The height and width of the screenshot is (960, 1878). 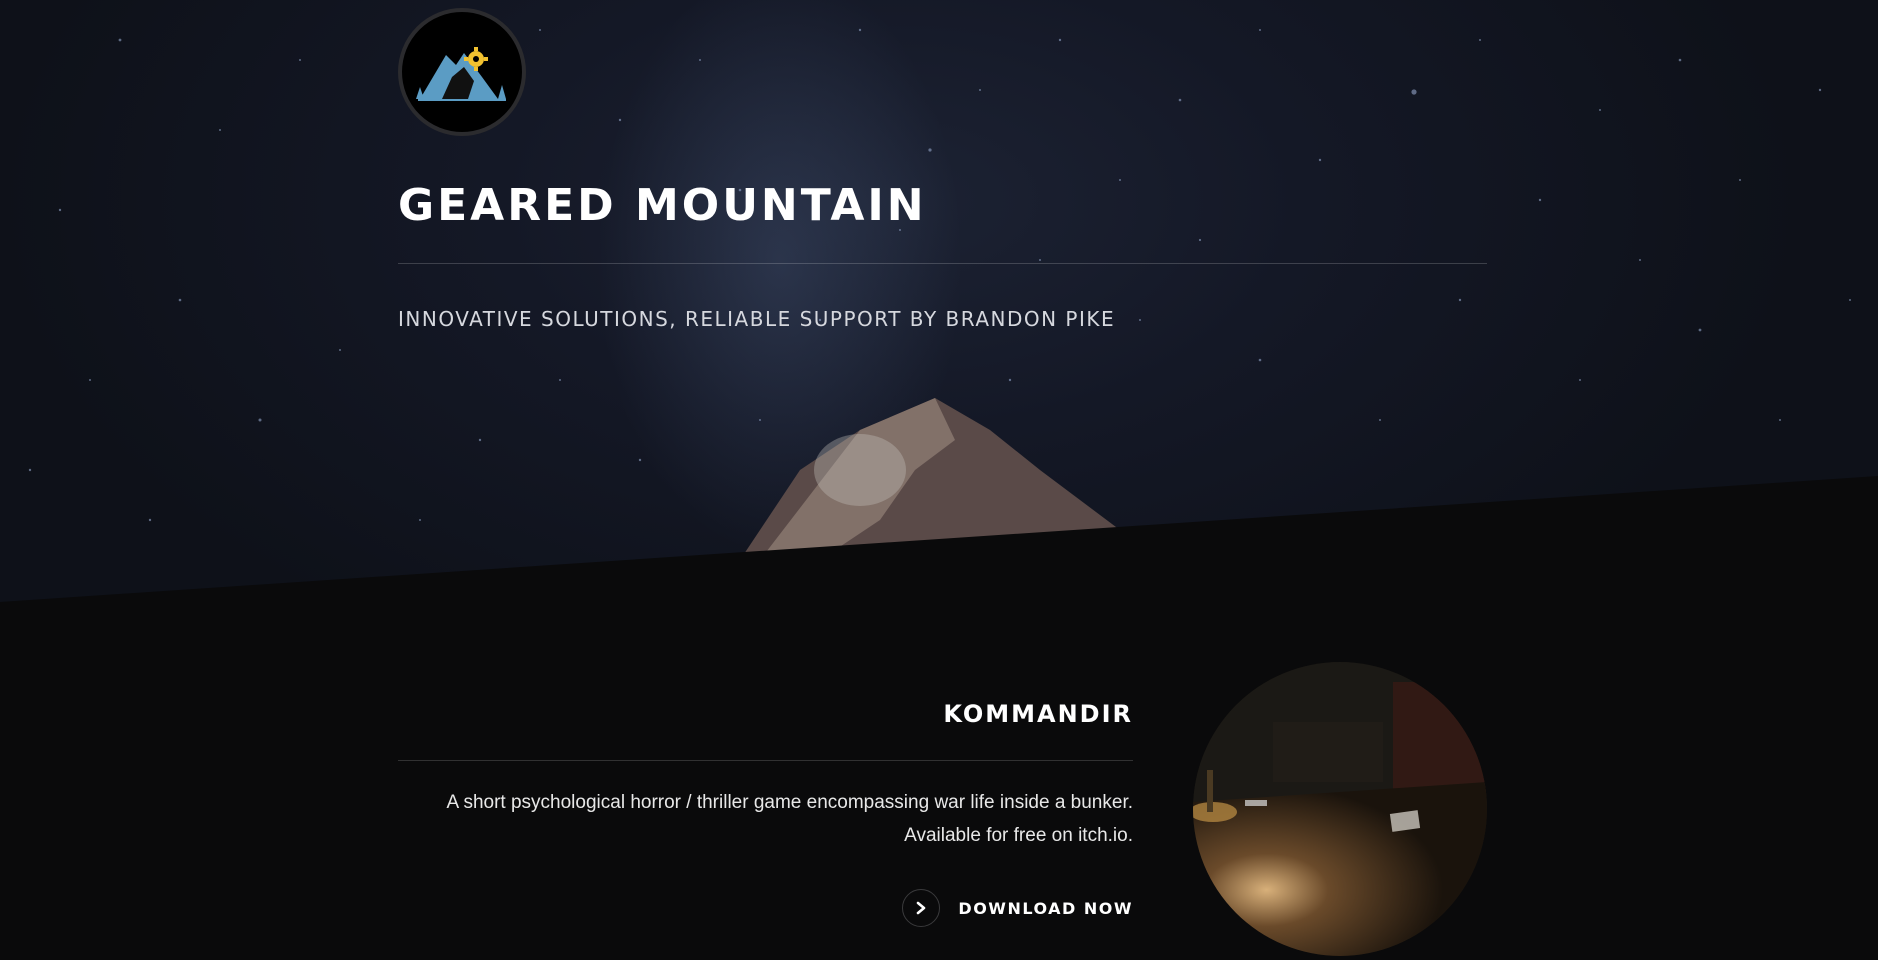 I want to click on download-now-button: DOWNLOAD NOW, so click(x=1017, y=908).